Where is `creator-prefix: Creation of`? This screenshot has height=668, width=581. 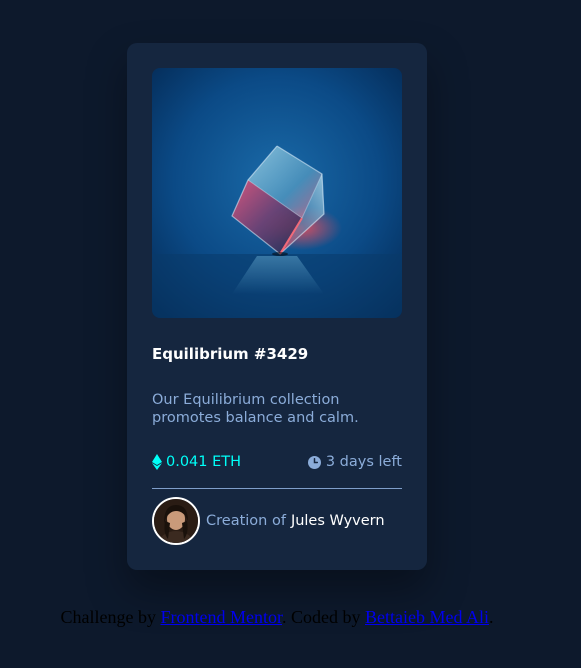 creator-prefix: Creation of is located at coordinates (246, 521).